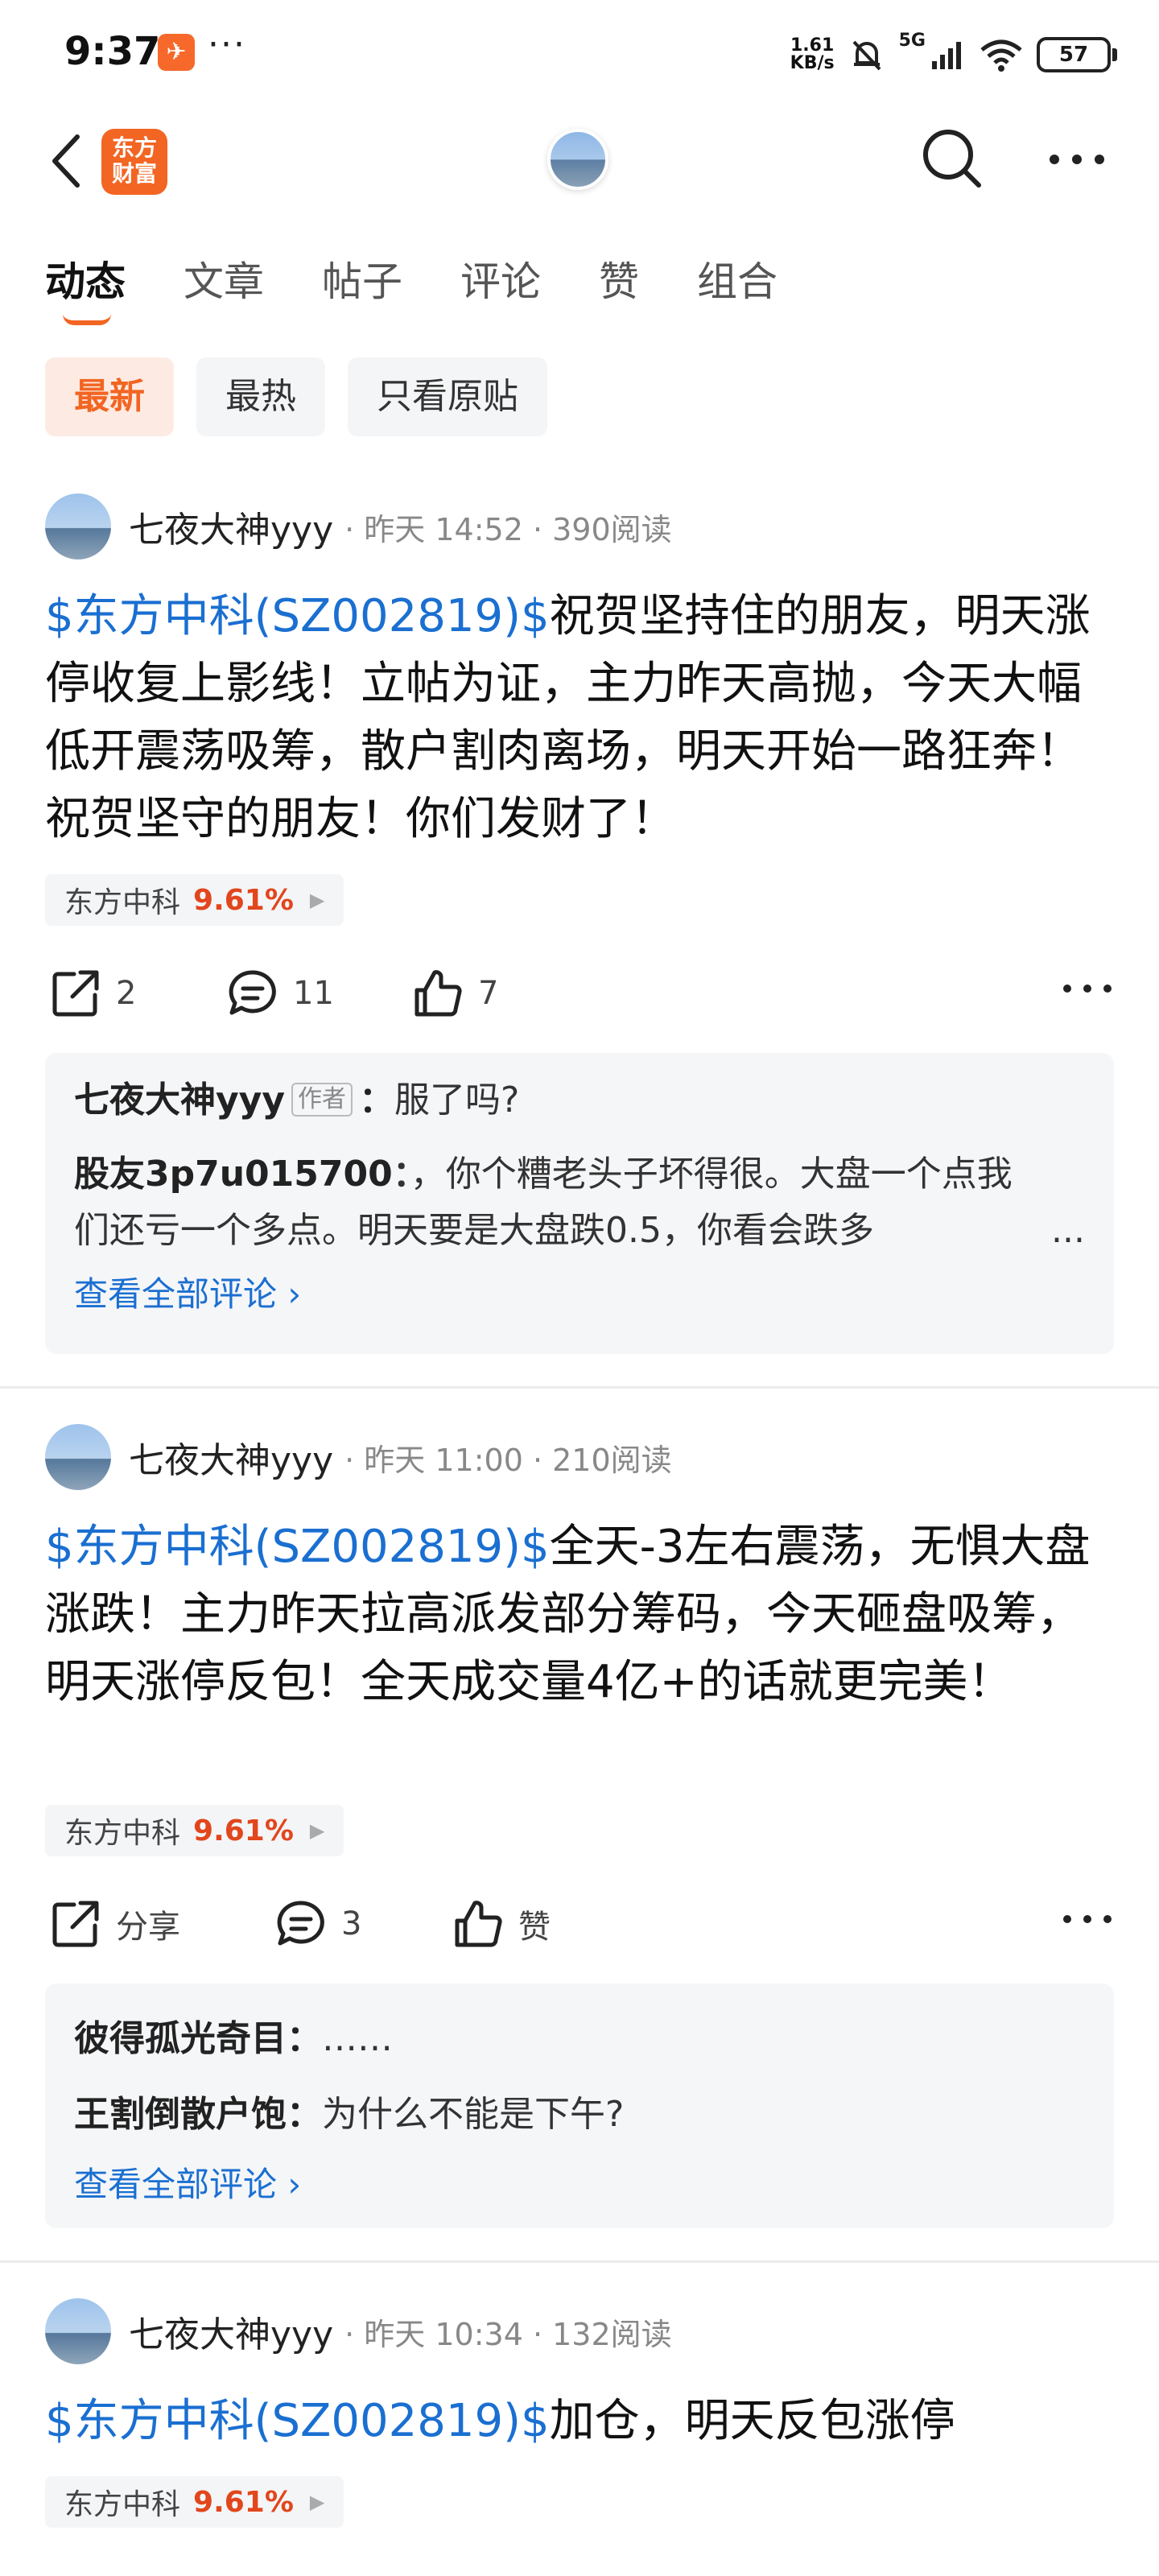 The width and height of the screenshot is (1159, 2576). Describe the element at coordinates (112, 51) in the screenshot. I see `status-time: 9:37` at that location.